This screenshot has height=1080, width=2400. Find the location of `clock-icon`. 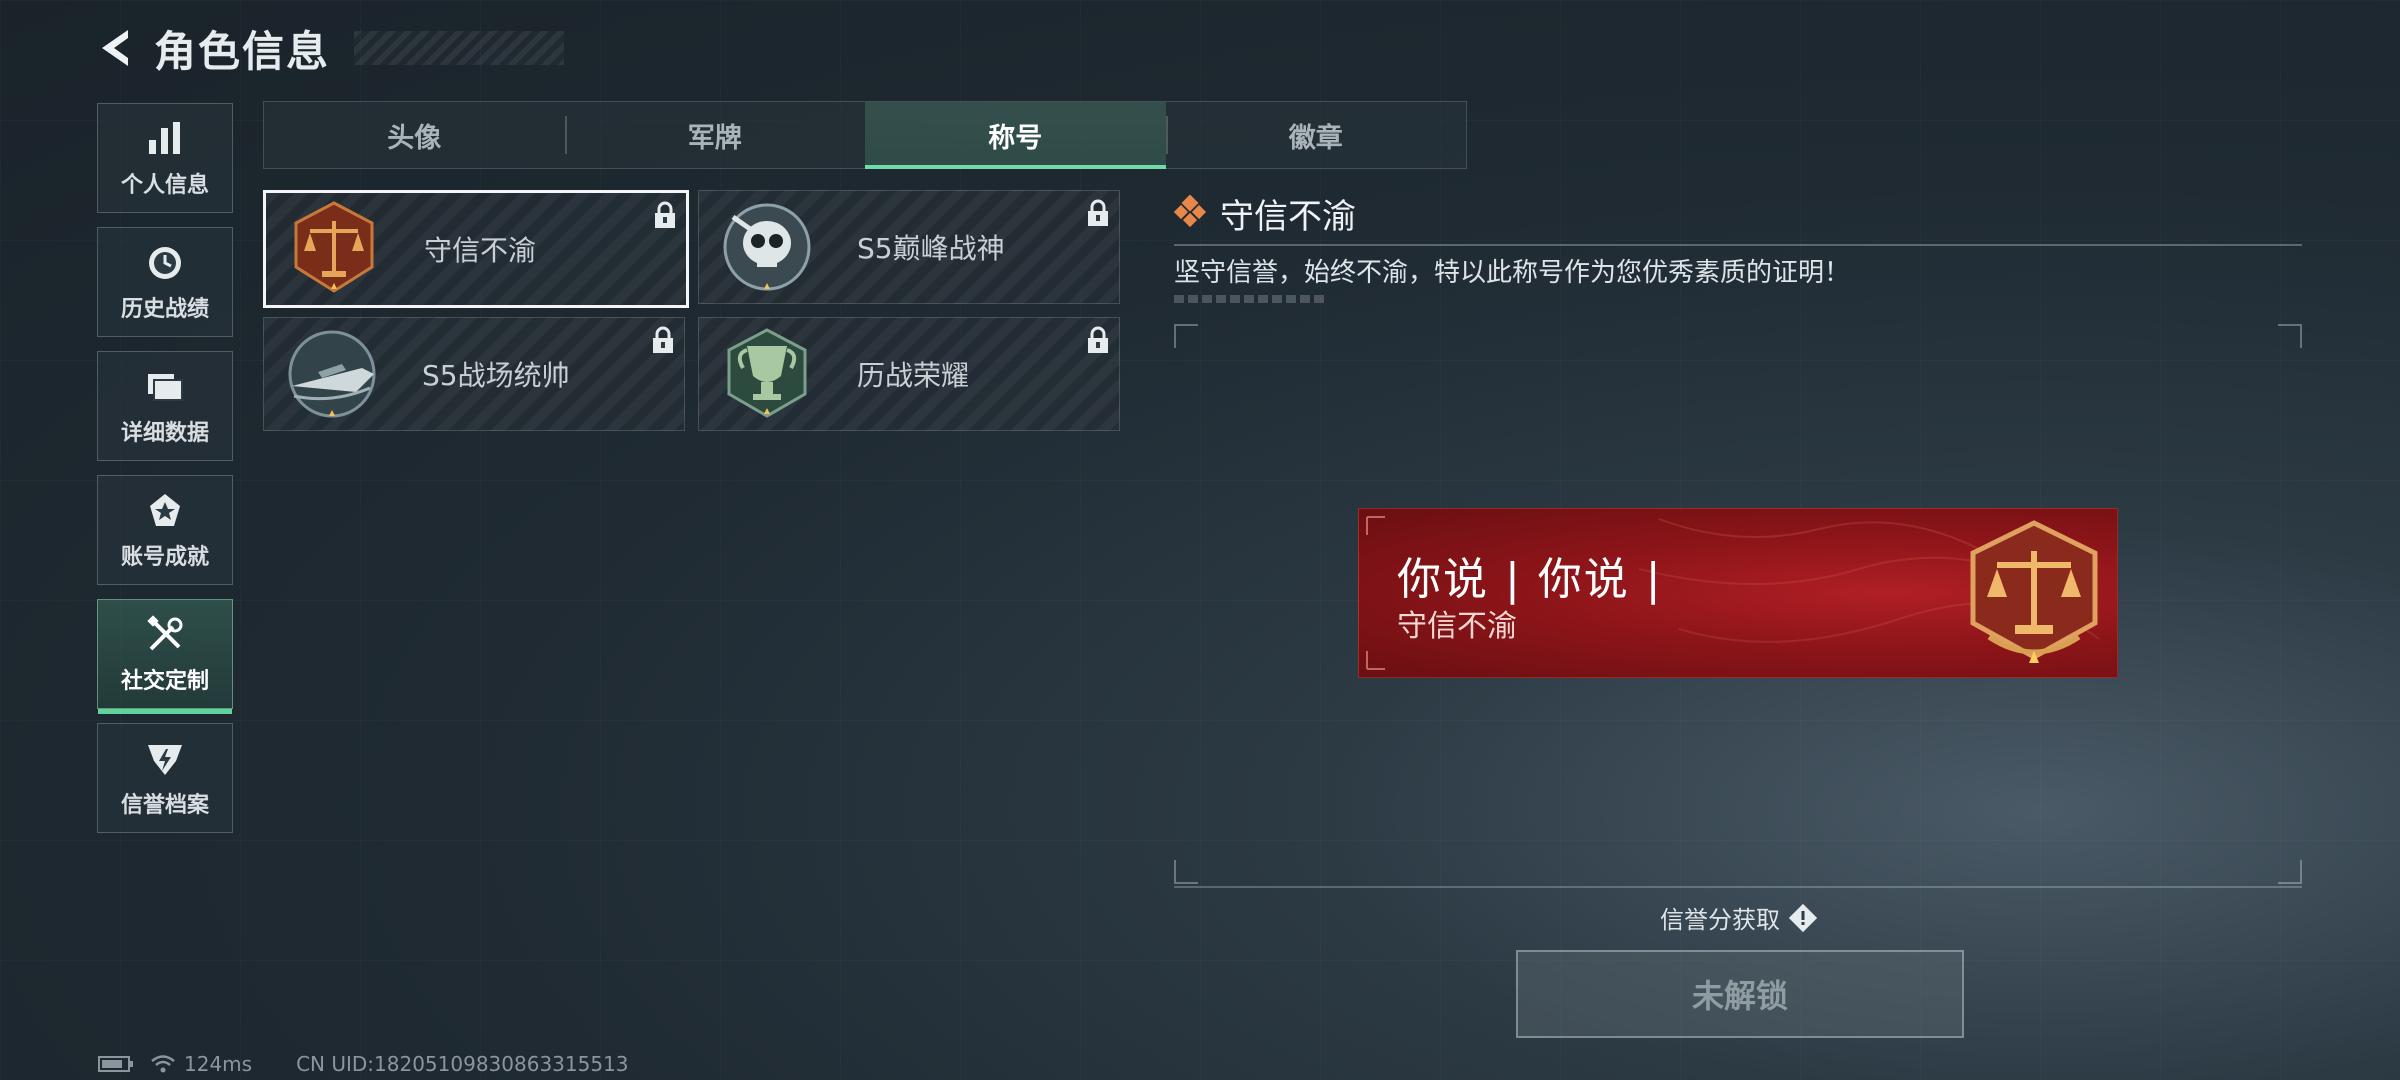

clock-icon is located at coordinates (165, 263).